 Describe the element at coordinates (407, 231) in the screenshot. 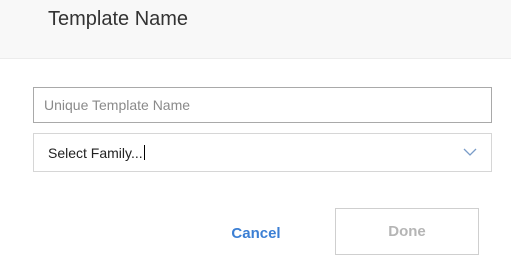

I see `done-button: Done` at that location.